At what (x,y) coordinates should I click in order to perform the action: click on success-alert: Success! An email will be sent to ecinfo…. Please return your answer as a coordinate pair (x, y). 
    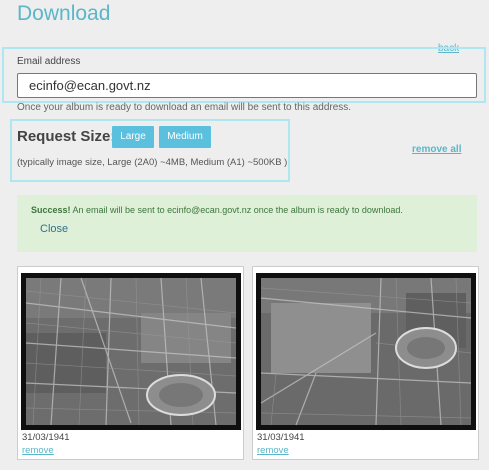
    Looking at the image, I should click on (247, 223).